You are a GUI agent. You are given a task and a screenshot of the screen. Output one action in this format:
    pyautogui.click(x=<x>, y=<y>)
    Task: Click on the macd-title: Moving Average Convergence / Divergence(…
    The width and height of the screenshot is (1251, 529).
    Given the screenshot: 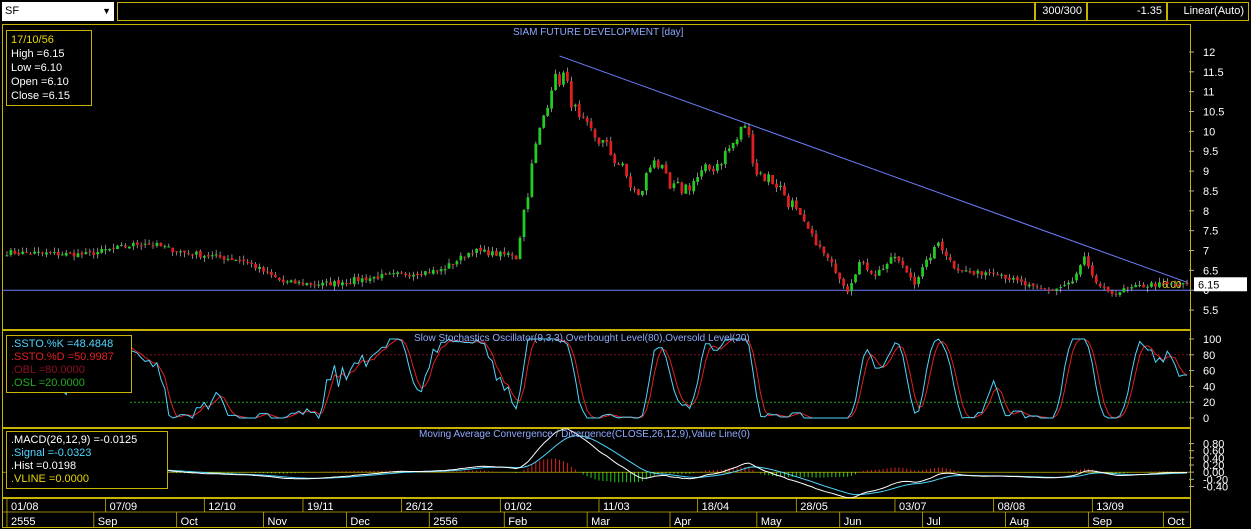 What is the action you would take?
    pyautogui.click(x=584, y=434)
    